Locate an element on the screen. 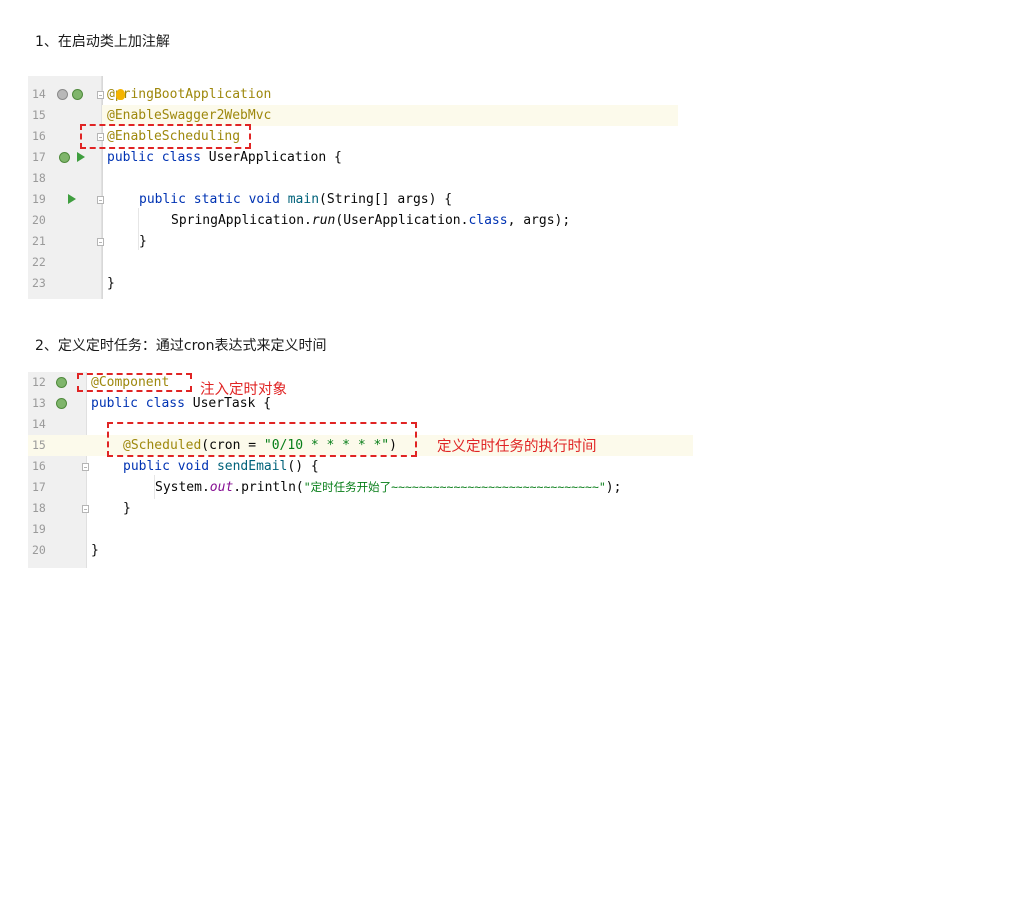 The height and width of the screenshot is (912, 1024). heading-step1: 1、在启动类上加注解 is located at coordinates (102, 42).